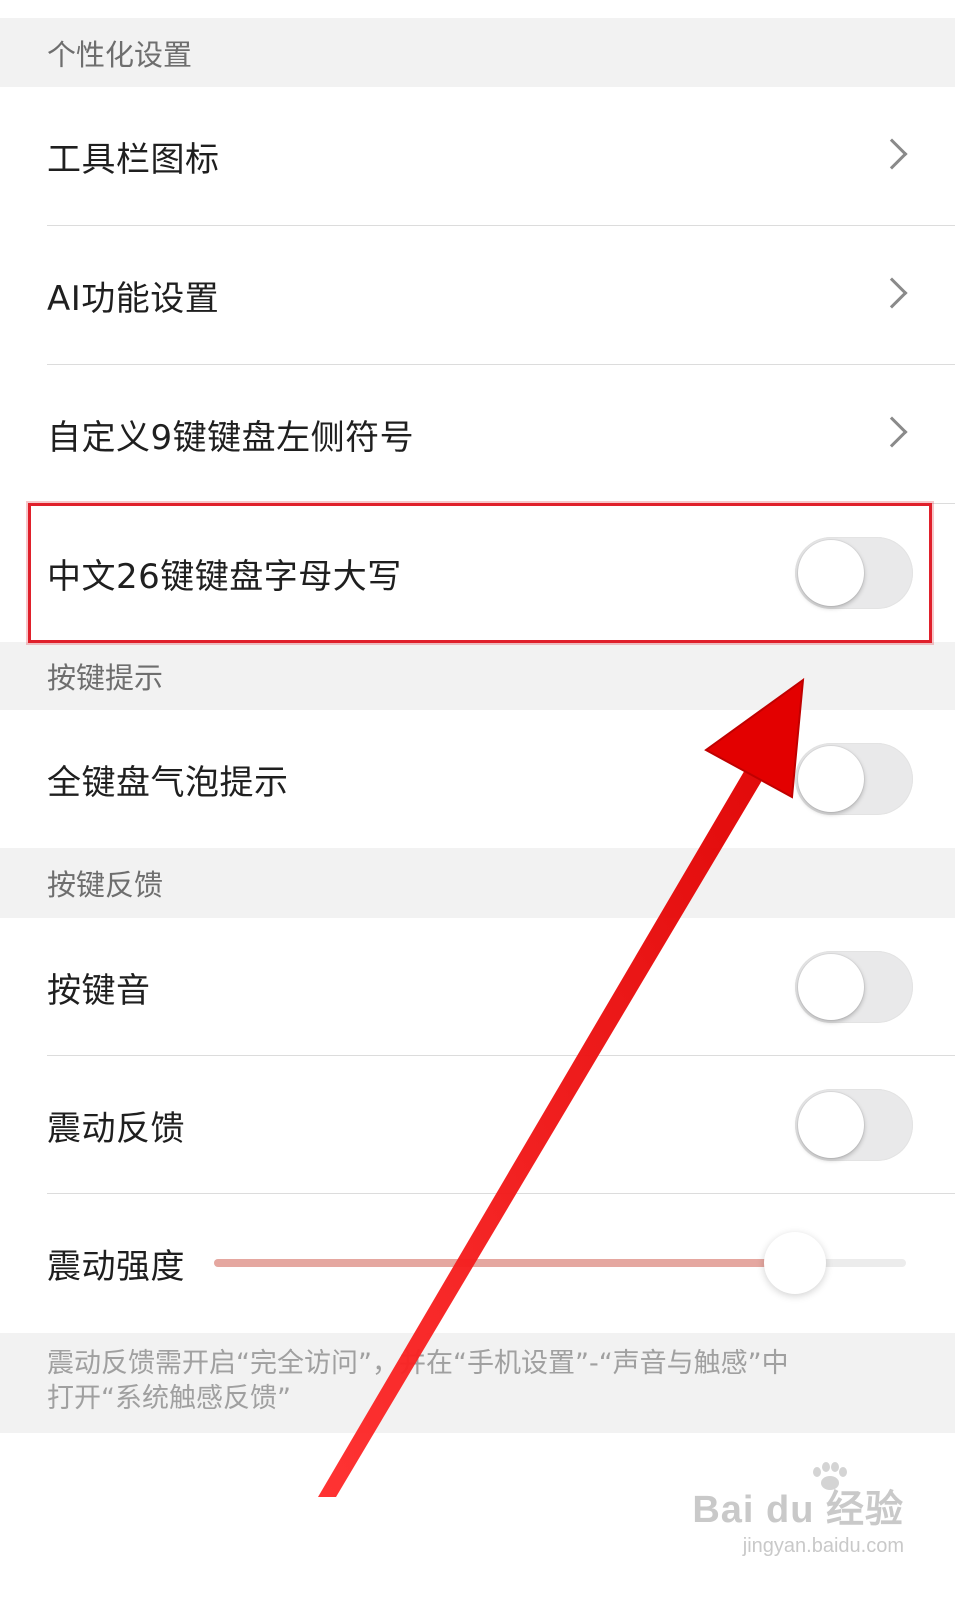 The height and width of the screenshot is (1600, 974). I want to click on key-sound-toggle, so click(854, 987).